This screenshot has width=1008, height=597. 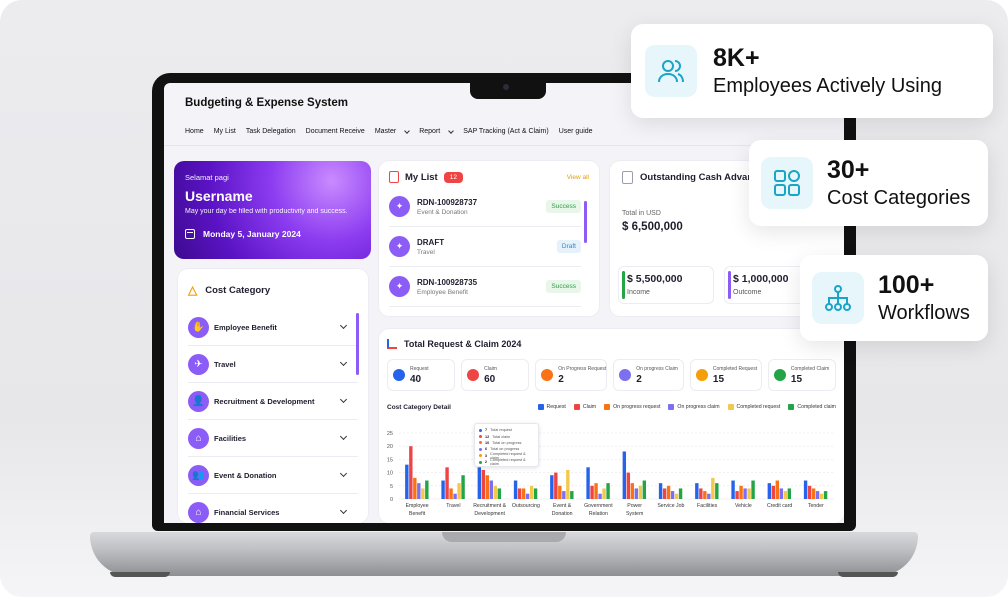 What do you see at coordinates (485, 247) in the screenshot?
I see `my-list-item: ✦ DRAFT Travel Draft` at bounding box center [485, 247].